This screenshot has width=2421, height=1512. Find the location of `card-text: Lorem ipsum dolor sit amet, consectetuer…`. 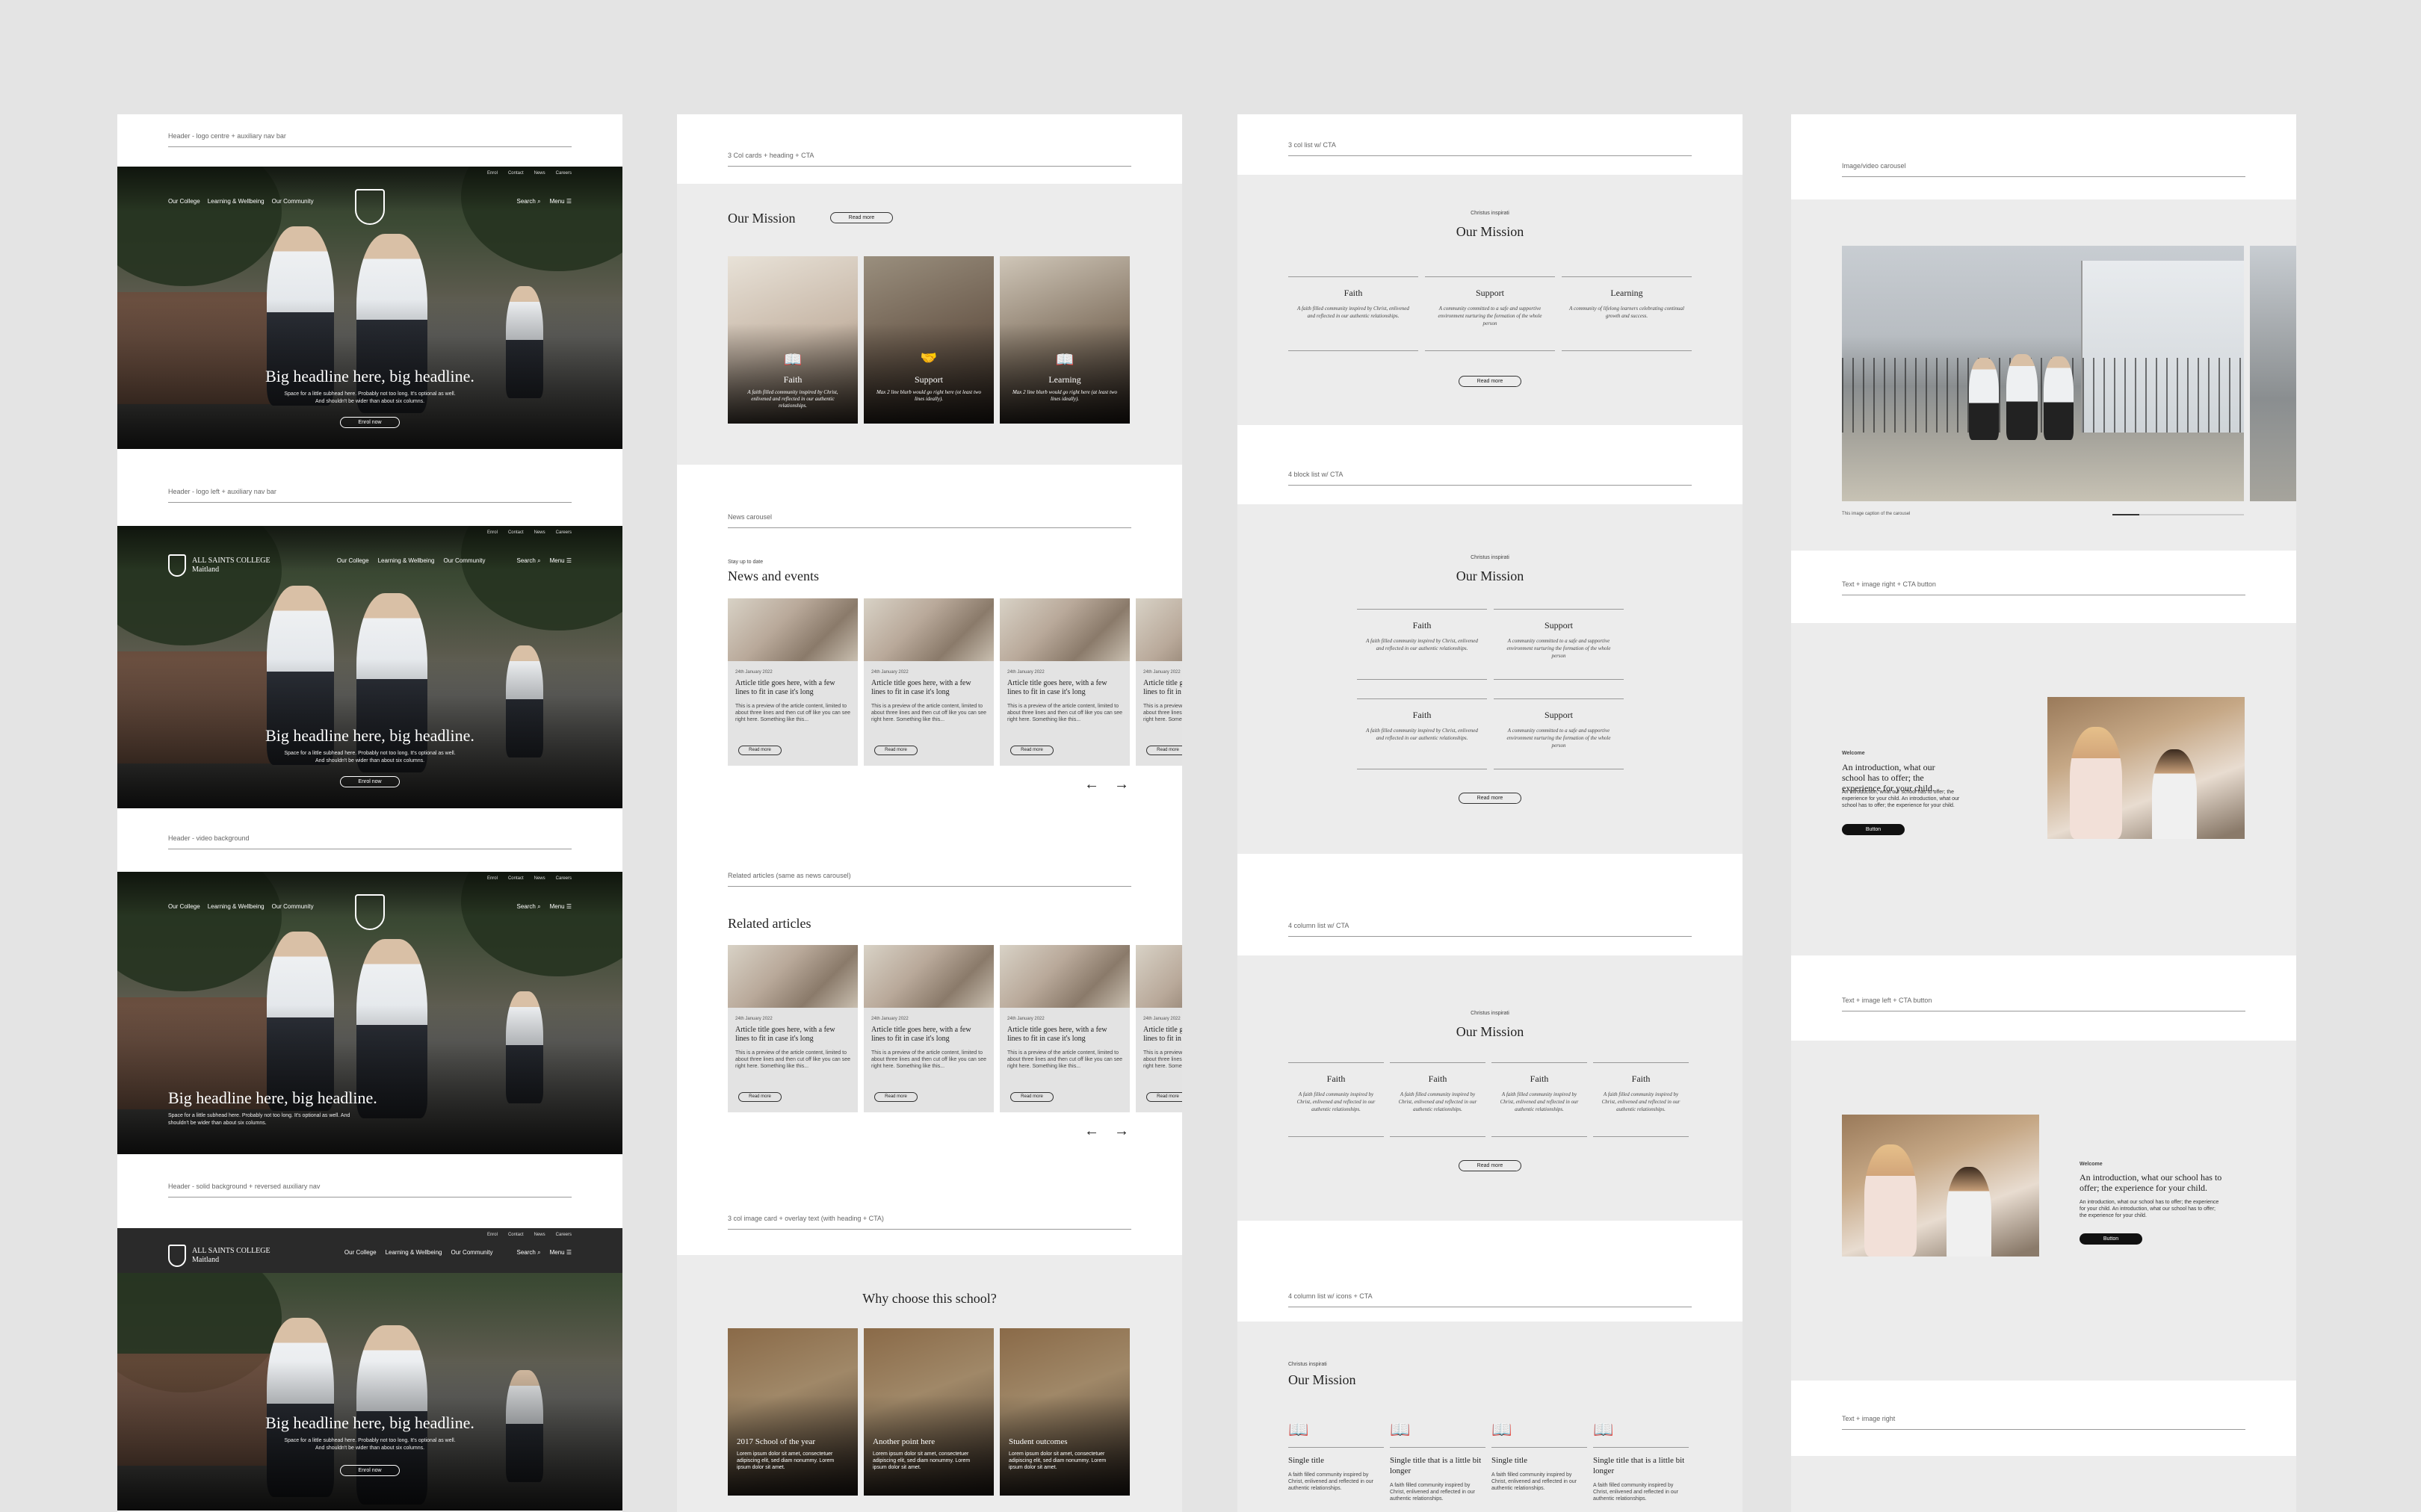

card-text: Lorem ipsum dolor sit amet, consectetuer… is located at coordinates (1058, 1460).